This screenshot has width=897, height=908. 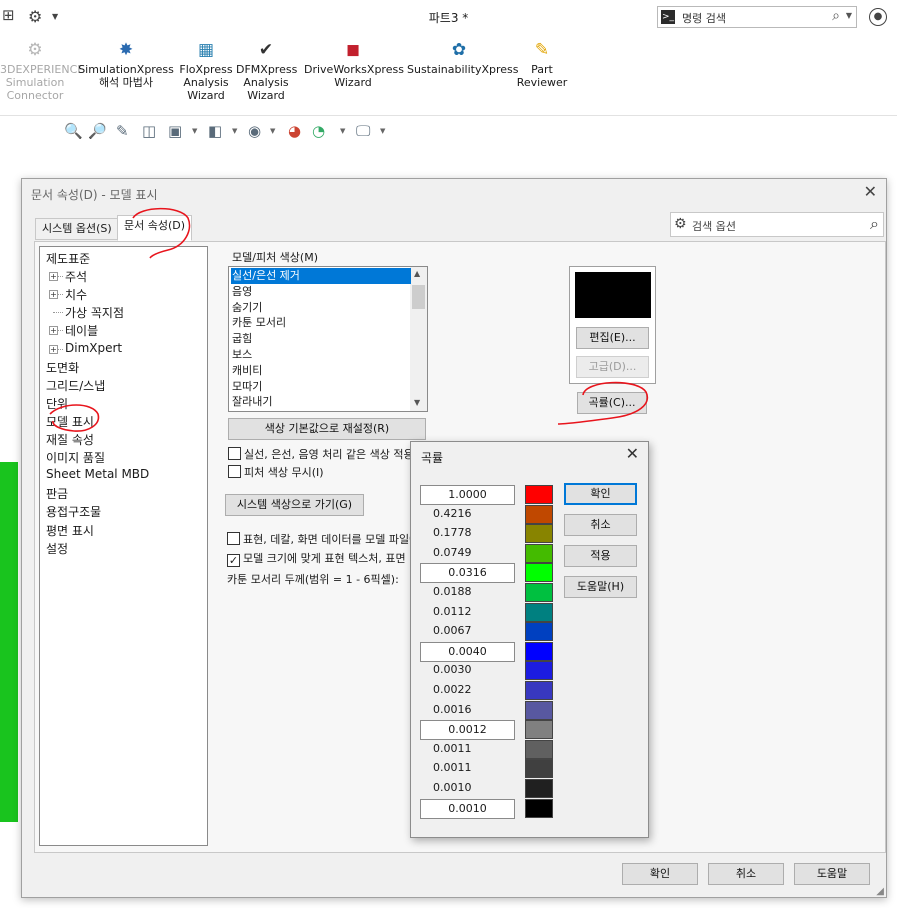 I want to click on tree-item: 도면화, so click(x=62, y=367).